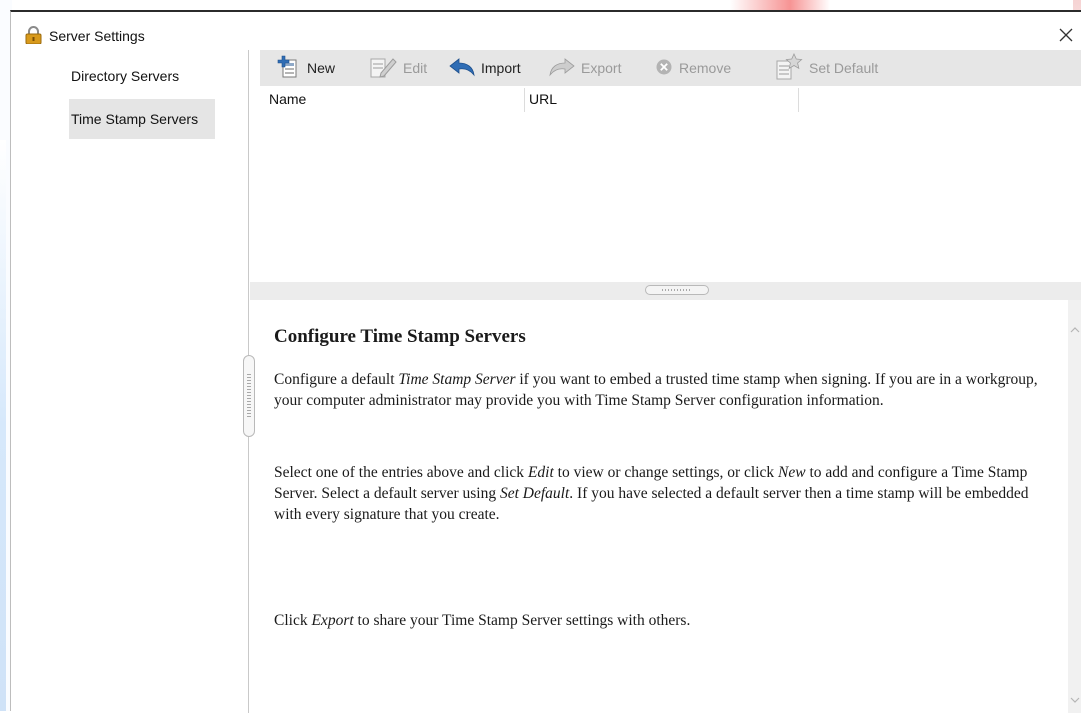 This screenshot has height=713, width=1081. What do you see at coordinates (664, 68) in the screenshot?
I see `remove-icon` at bounding box center [664, 68].